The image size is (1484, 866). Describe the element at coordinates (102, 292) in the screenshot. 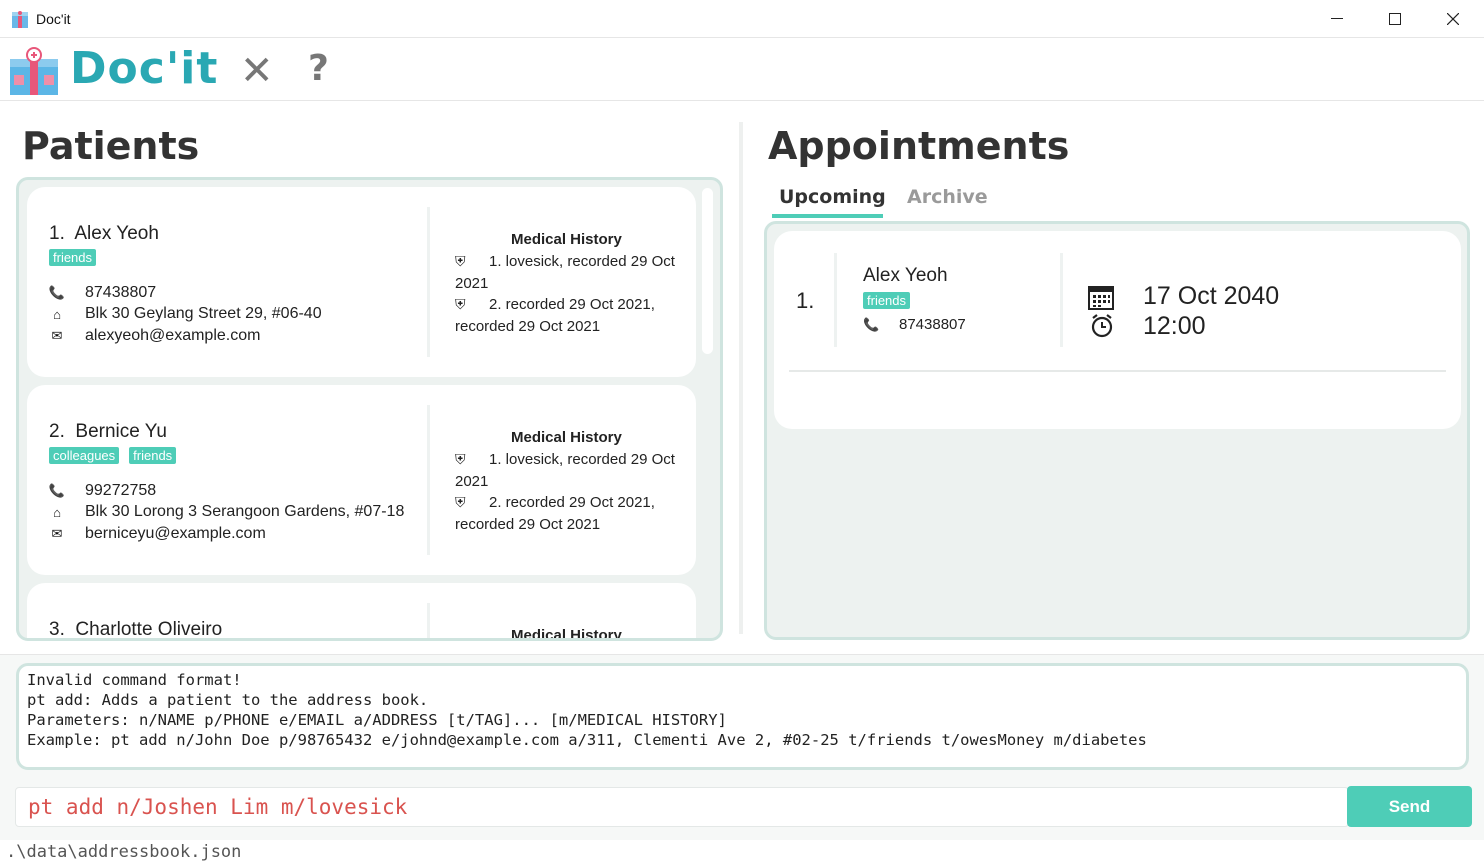

I see `patient-phone-row: 📞 87438807` at that location.